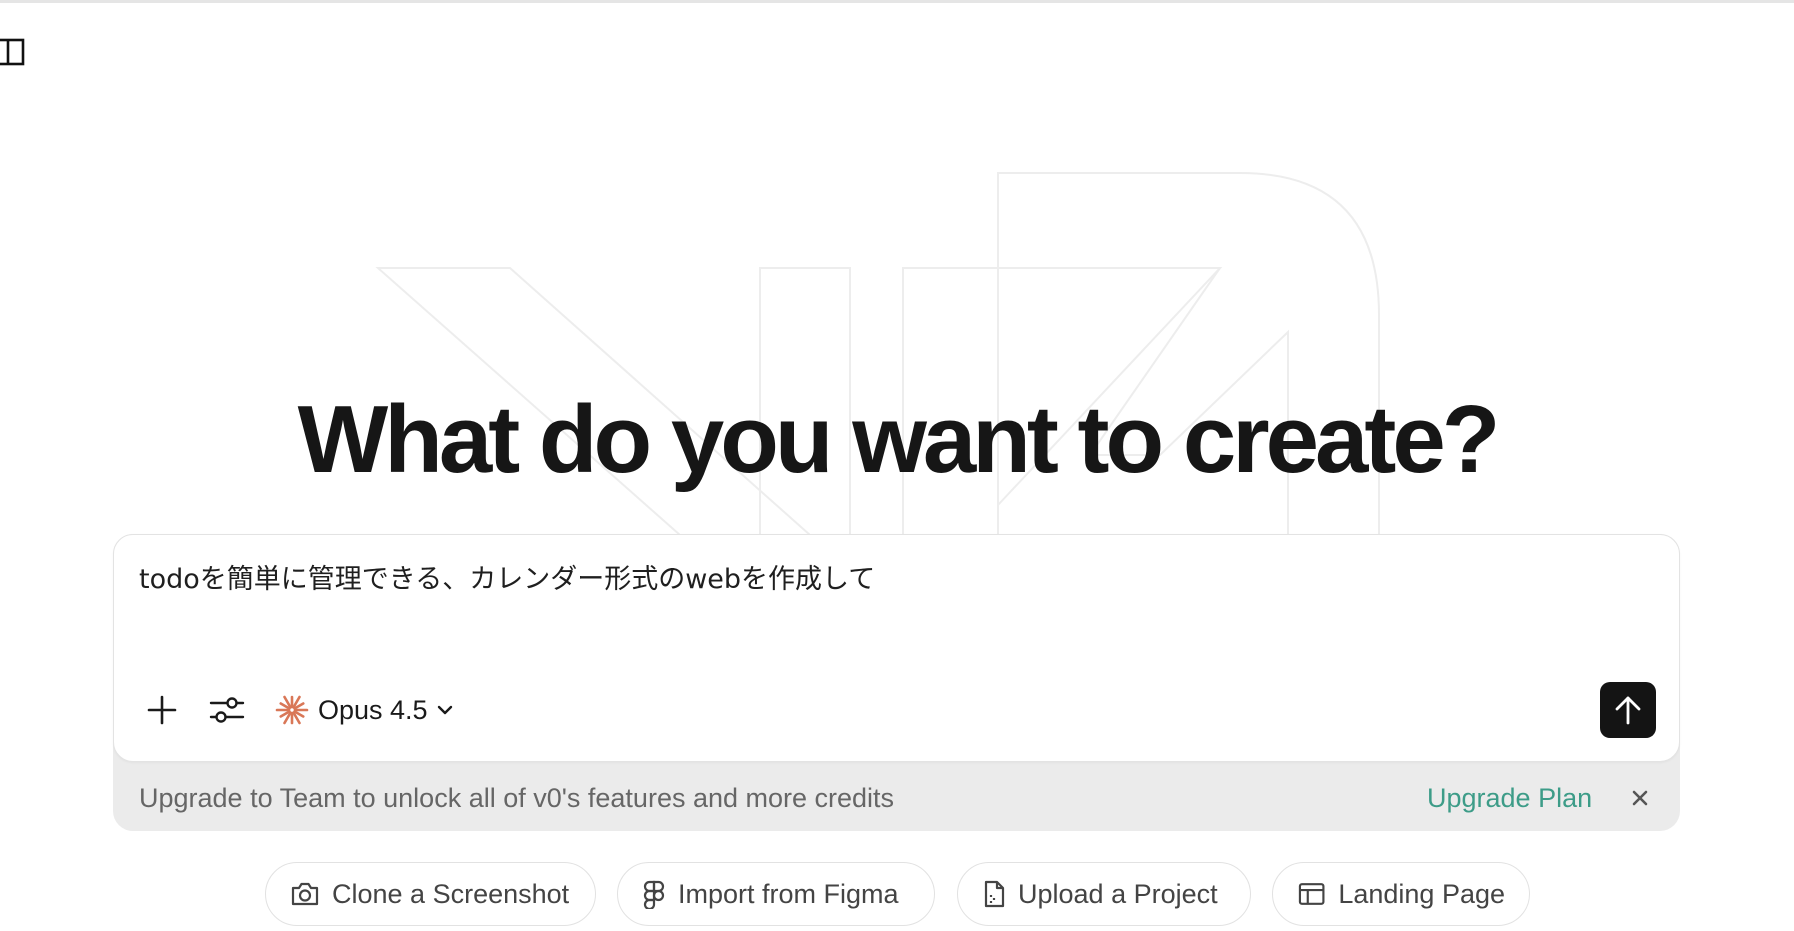  What do you see at coordinates (373, 709) in the screenshot?
I see `model-label: Opus 4.5` at bounding box center [373, 709].